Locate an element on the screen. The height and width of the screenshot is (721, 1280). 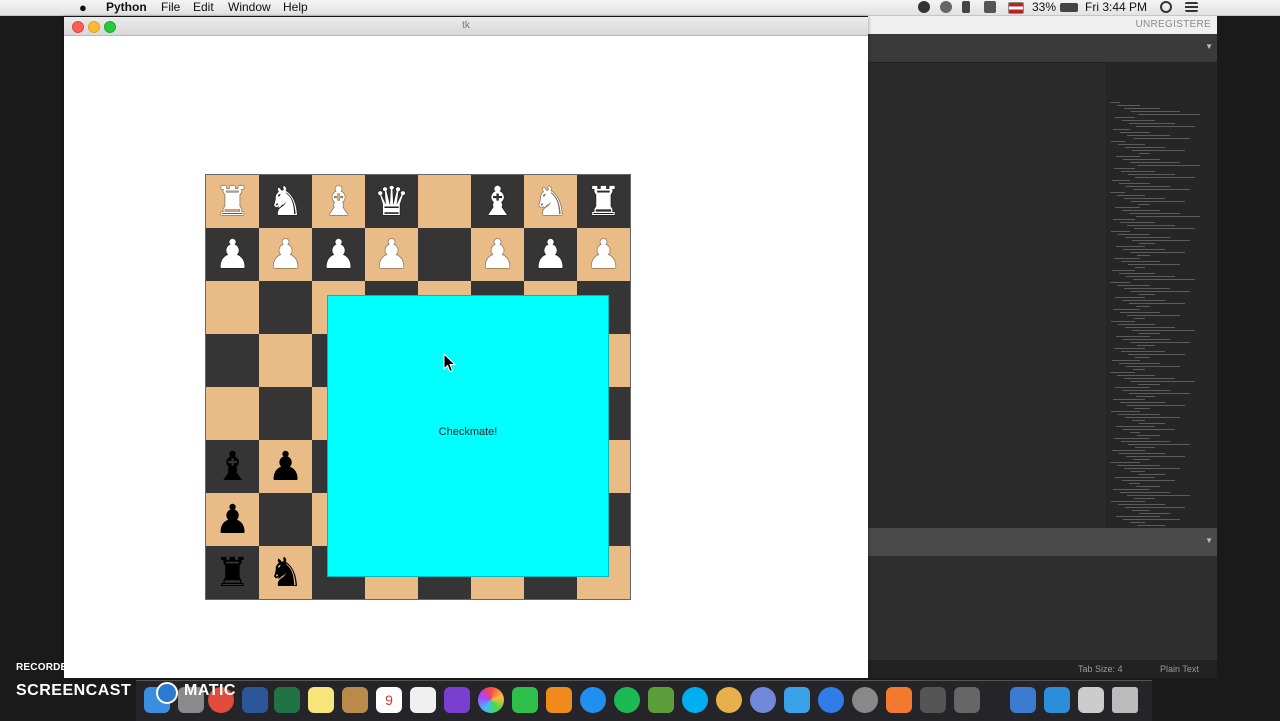
skype-icon is located at coordinates (695, 700).